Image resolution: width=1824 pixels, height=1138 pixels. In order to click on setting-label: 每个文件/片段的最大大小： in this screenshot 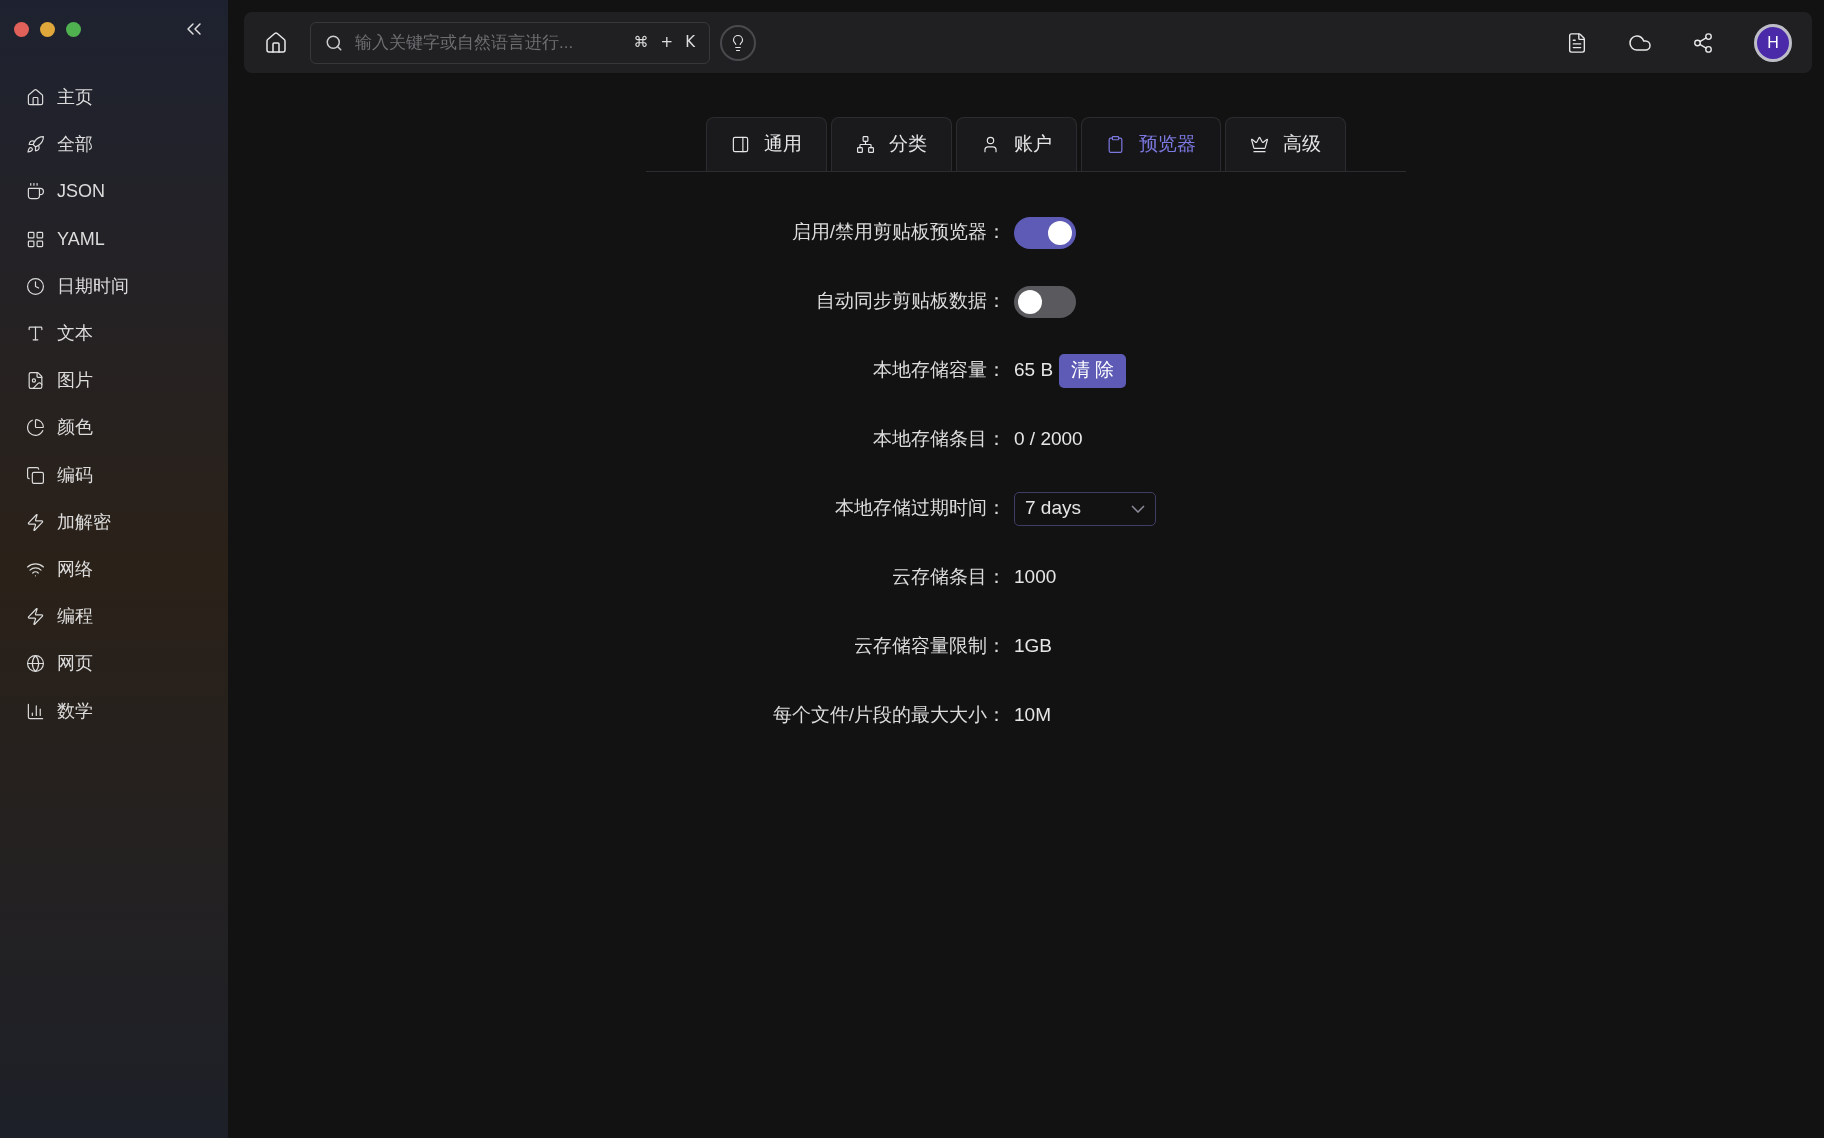, I will do `click(889, 715)`.